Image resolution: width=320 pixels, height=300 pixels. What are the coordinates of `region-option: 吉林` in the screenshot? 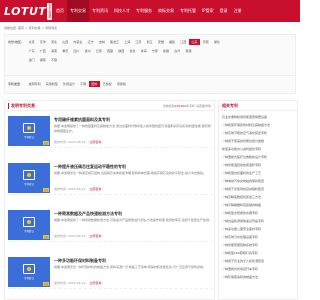 It's located at (101, 42).